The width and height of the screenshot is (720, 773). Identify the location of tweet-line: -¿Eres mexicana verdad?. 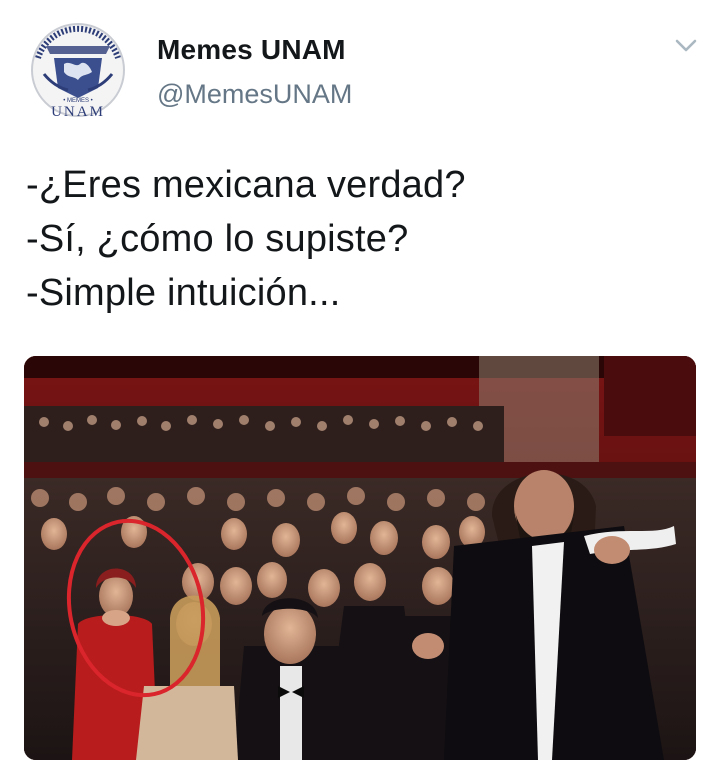
(246, 185).